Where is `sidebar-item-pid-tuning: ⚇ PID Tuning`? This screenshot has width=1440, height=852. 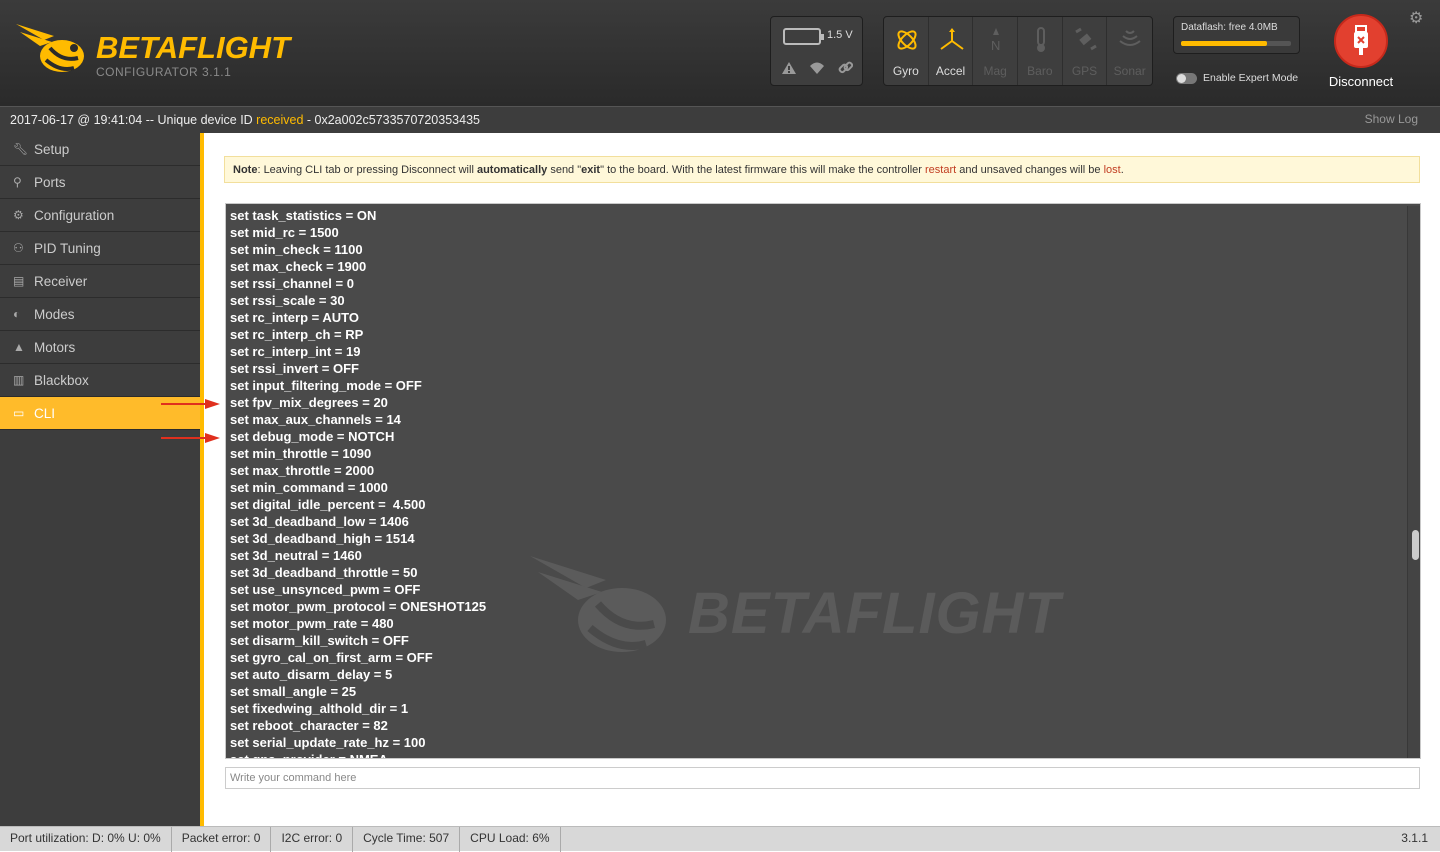 sidebar-item-pid-tuning: ⚇ PID Tuning is located at coordinates (100, 248).